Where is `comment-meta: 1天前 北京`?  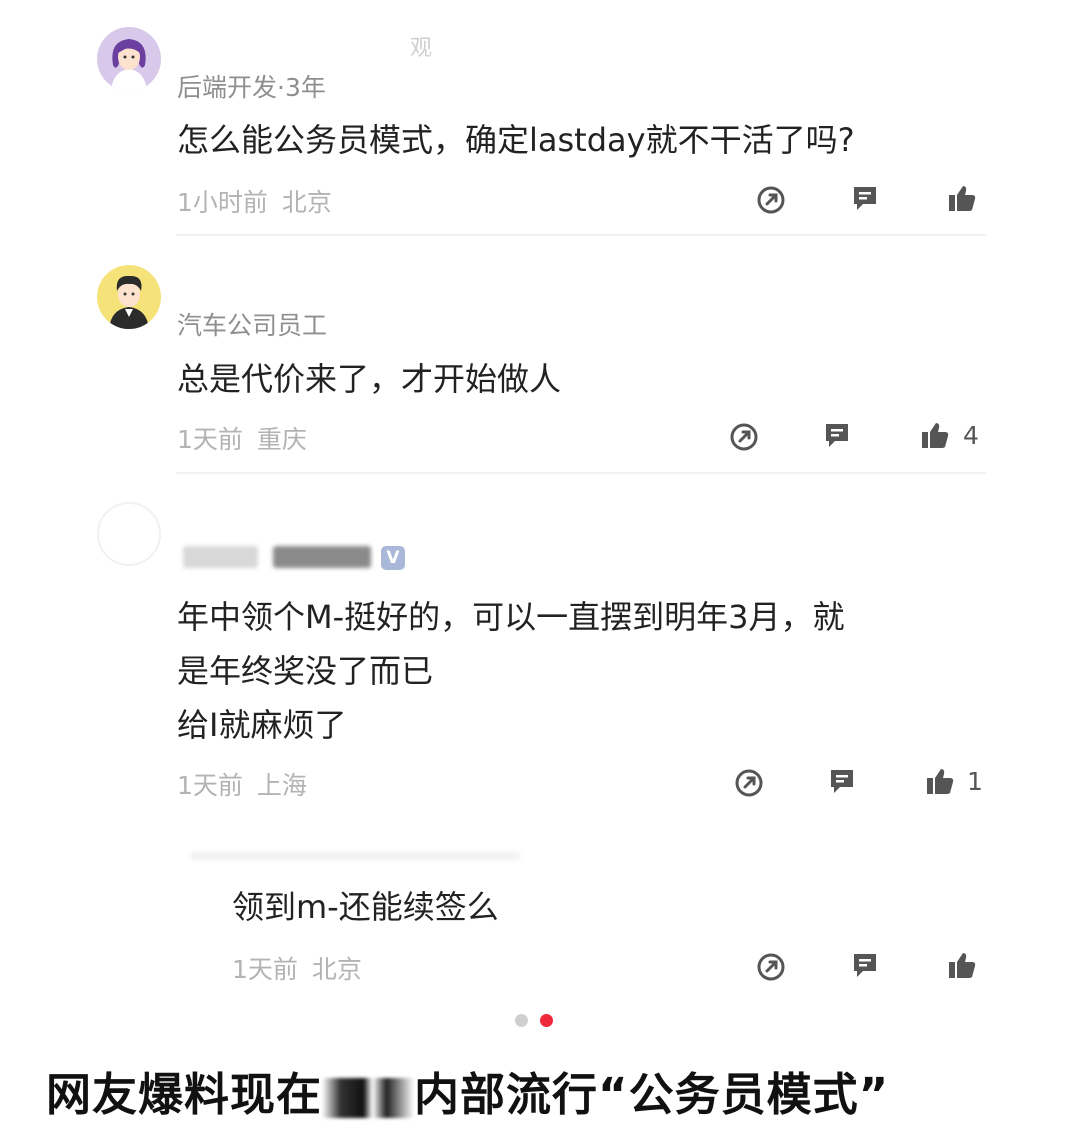 comment-meta: 1天前 北京 is located at coordinates (297, 968).